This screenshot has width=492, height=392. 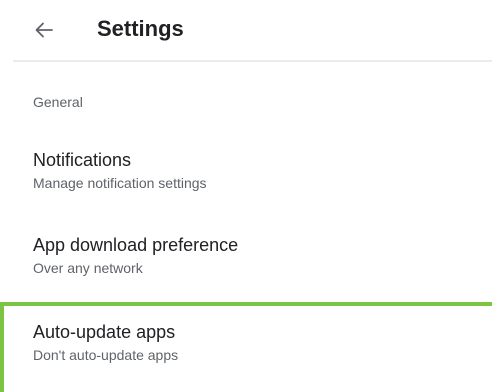 I want to click on setting-title: App download preference, so click(x=136, y=245).